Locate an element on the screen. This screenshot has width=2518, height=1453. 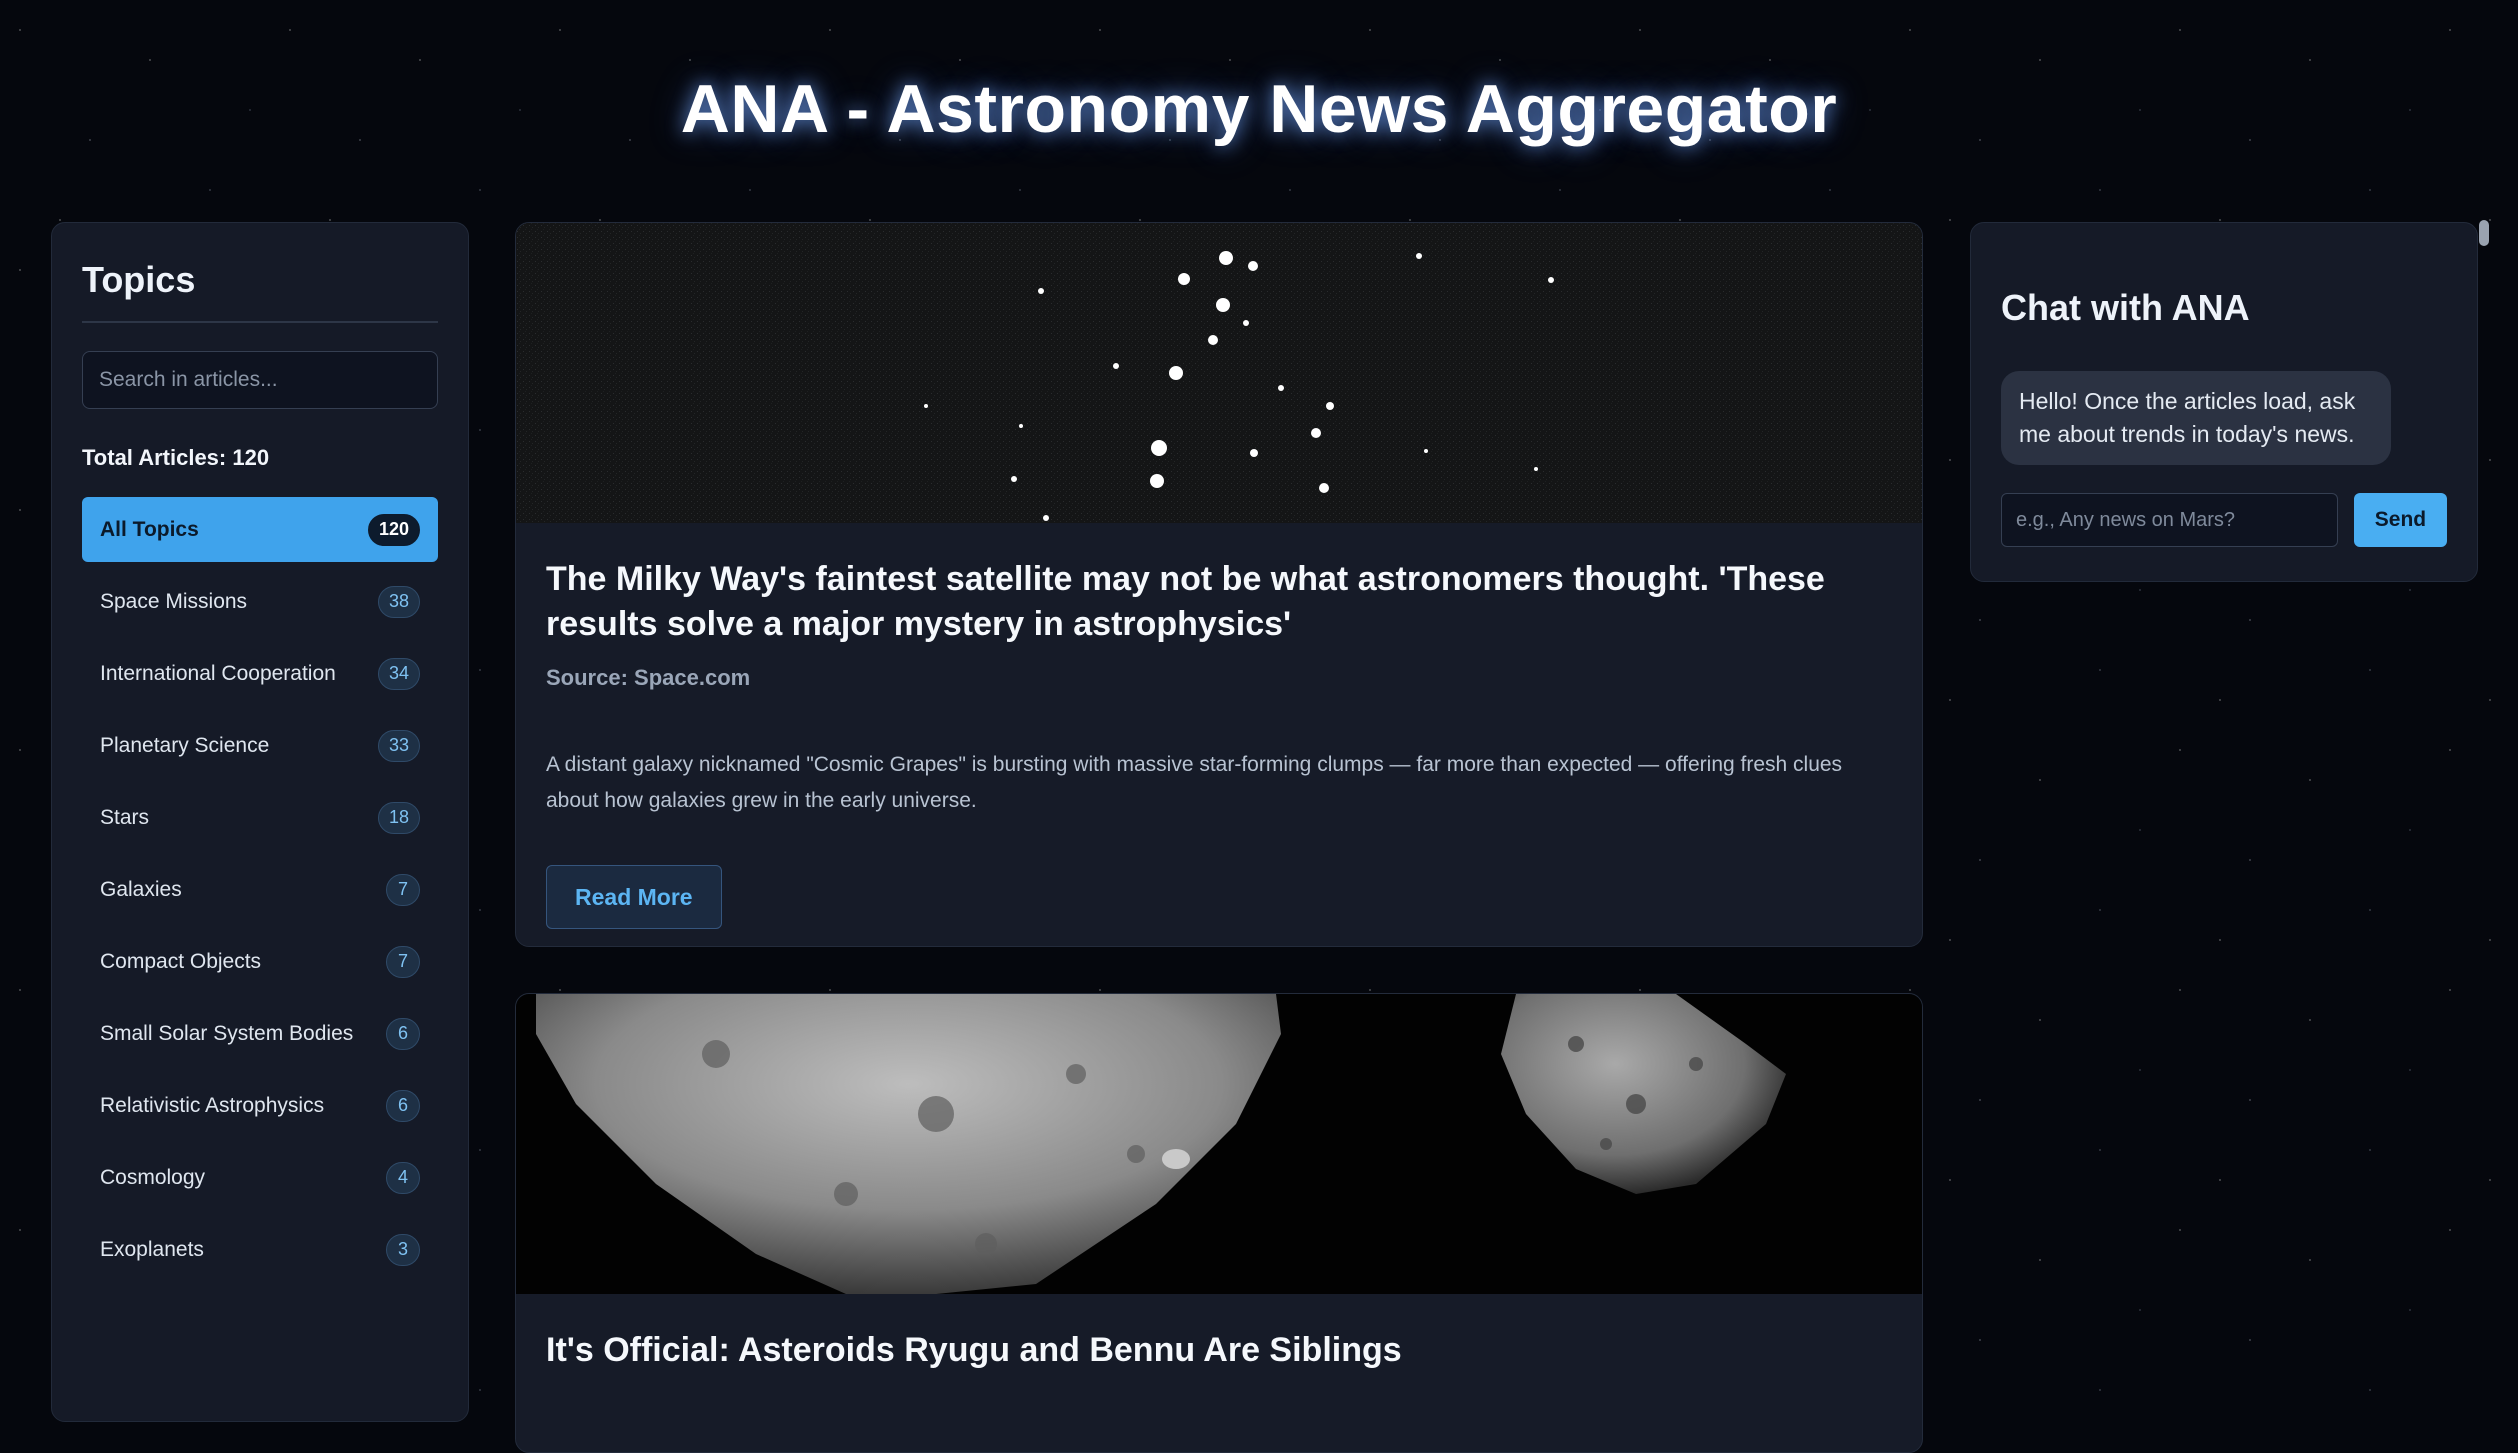
topic-label: Space Missions is located at coordinates (174, 601).